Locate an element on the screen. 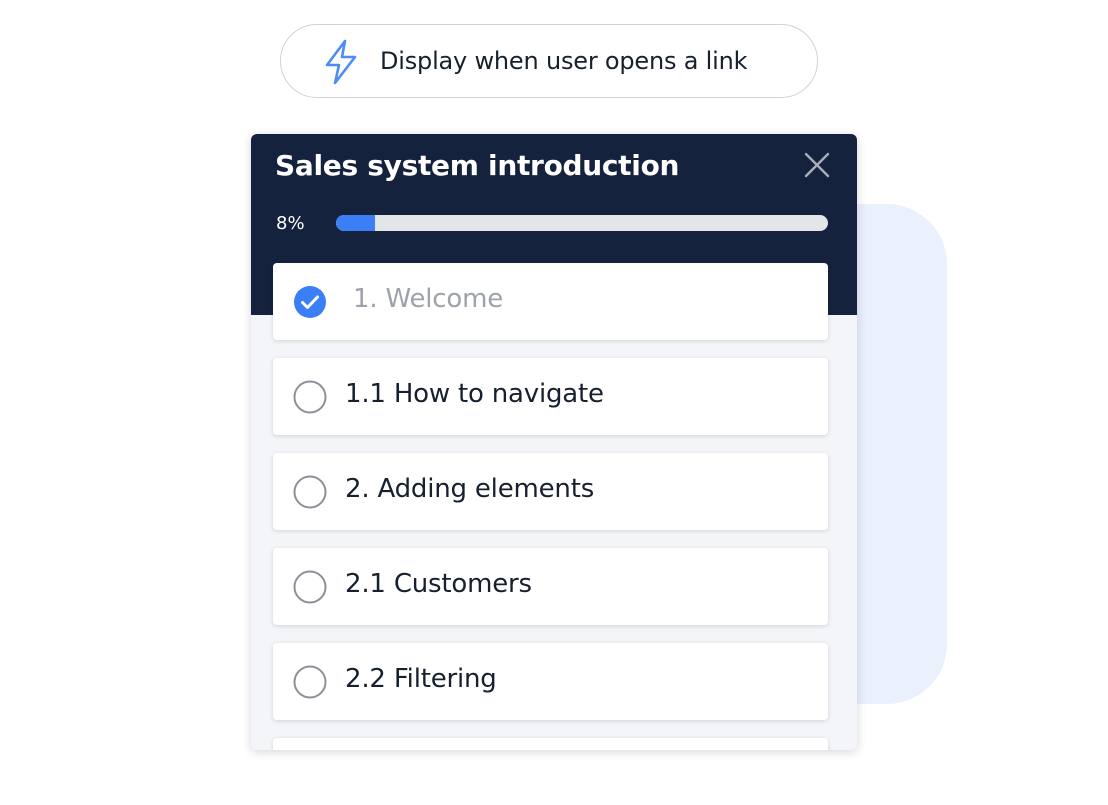  lightning-bolt-icon is located at coordinates (341, 62).